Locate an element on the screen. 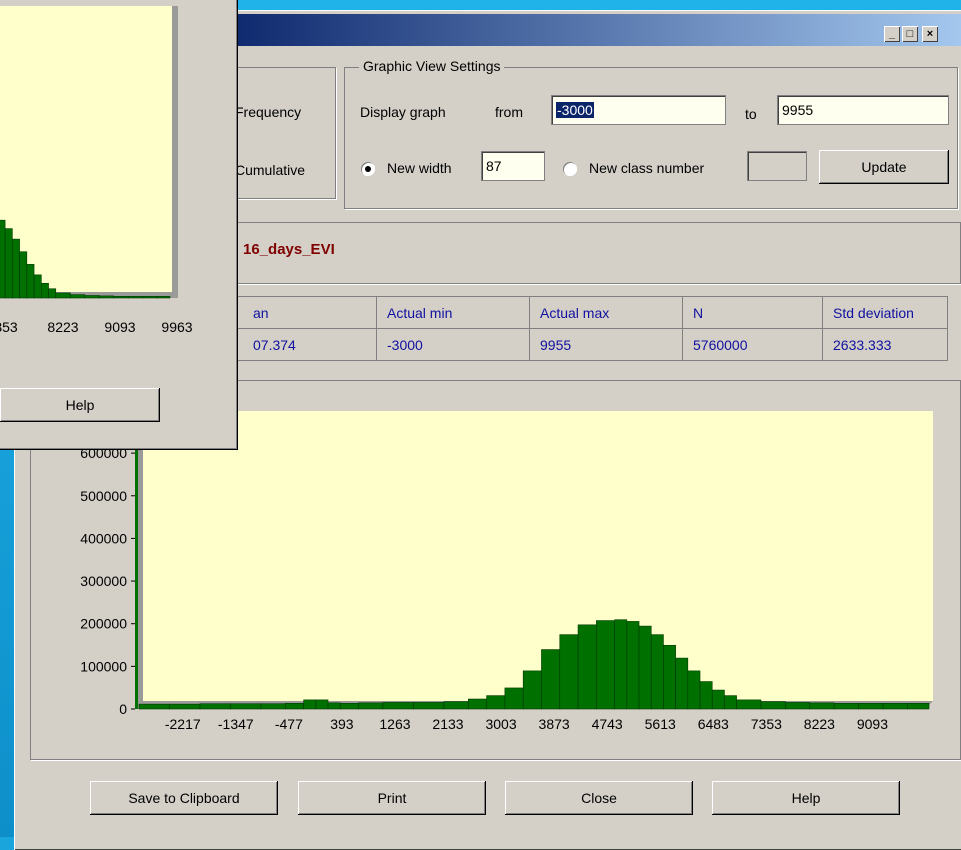  to-label: to is located at coordinates (751, 114).